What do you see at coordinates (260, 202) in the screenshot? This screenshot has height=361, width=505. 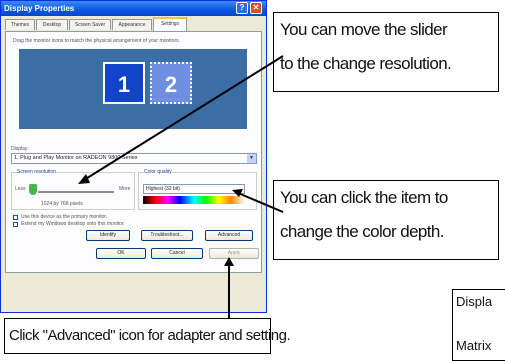 I see `color-arrow` at bounding box center [260, 202].